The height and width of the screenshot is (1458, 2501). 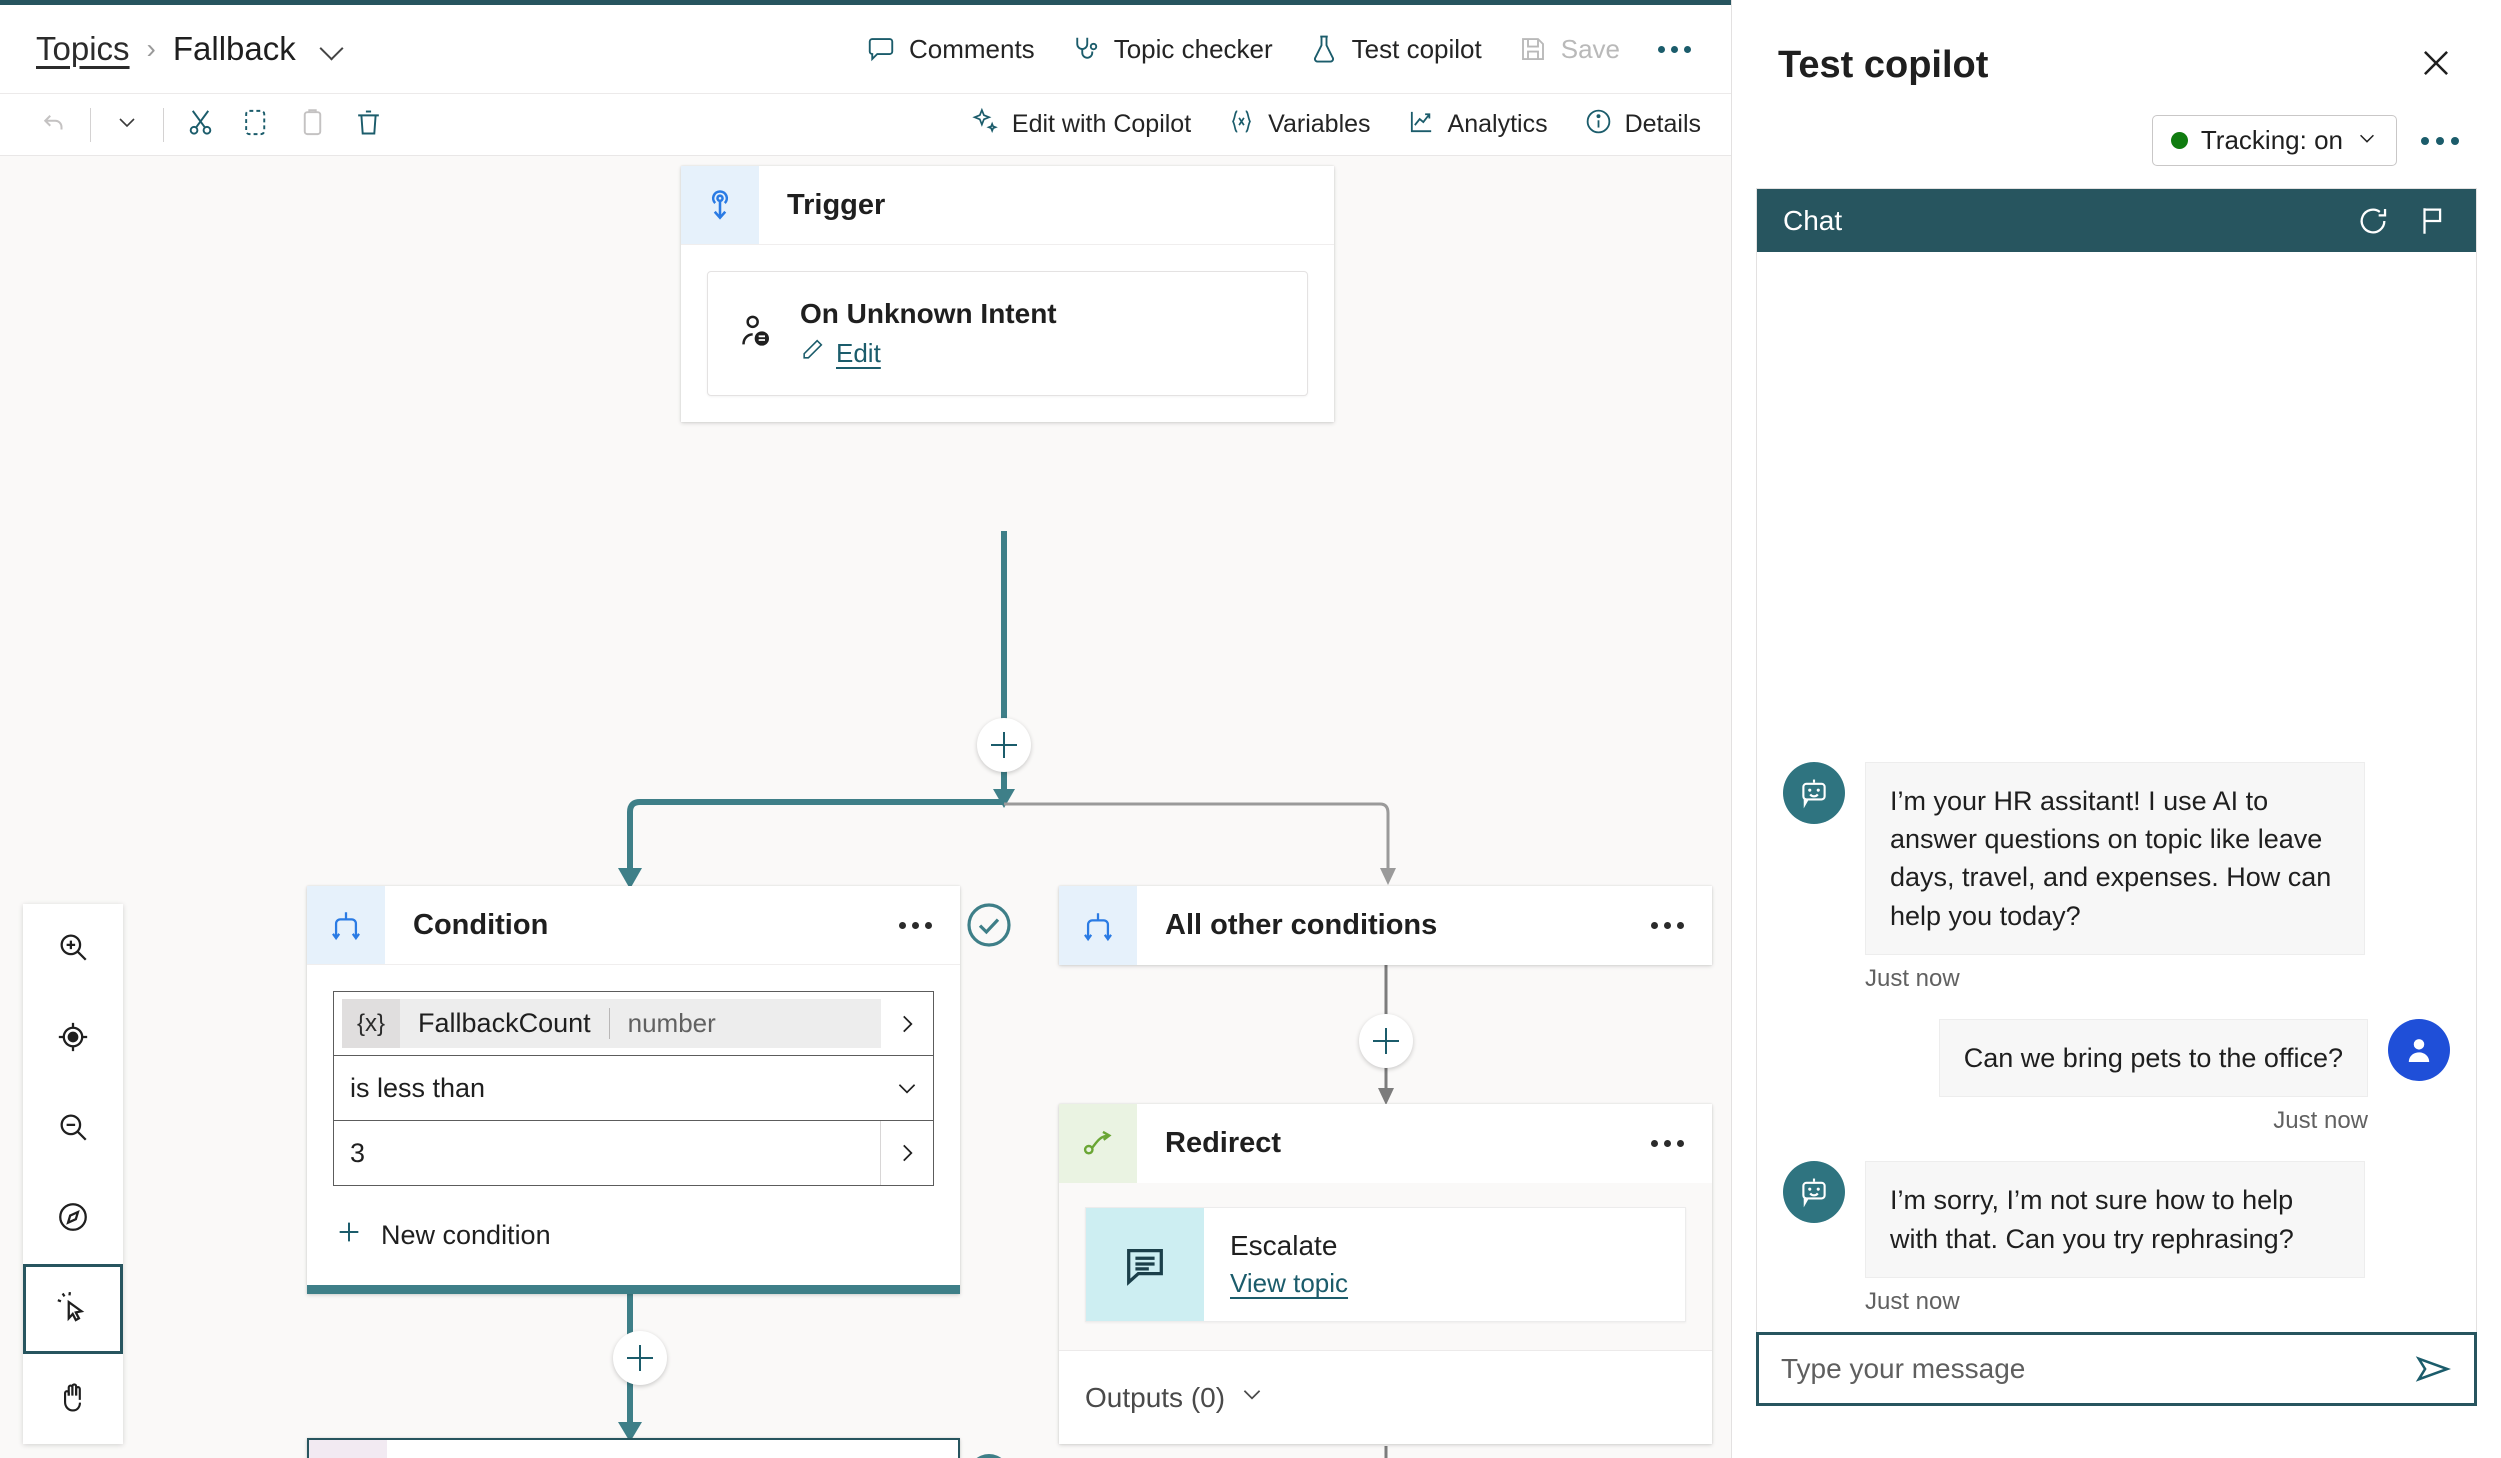 I want to click on copy-button, so click(x=256, y=125).